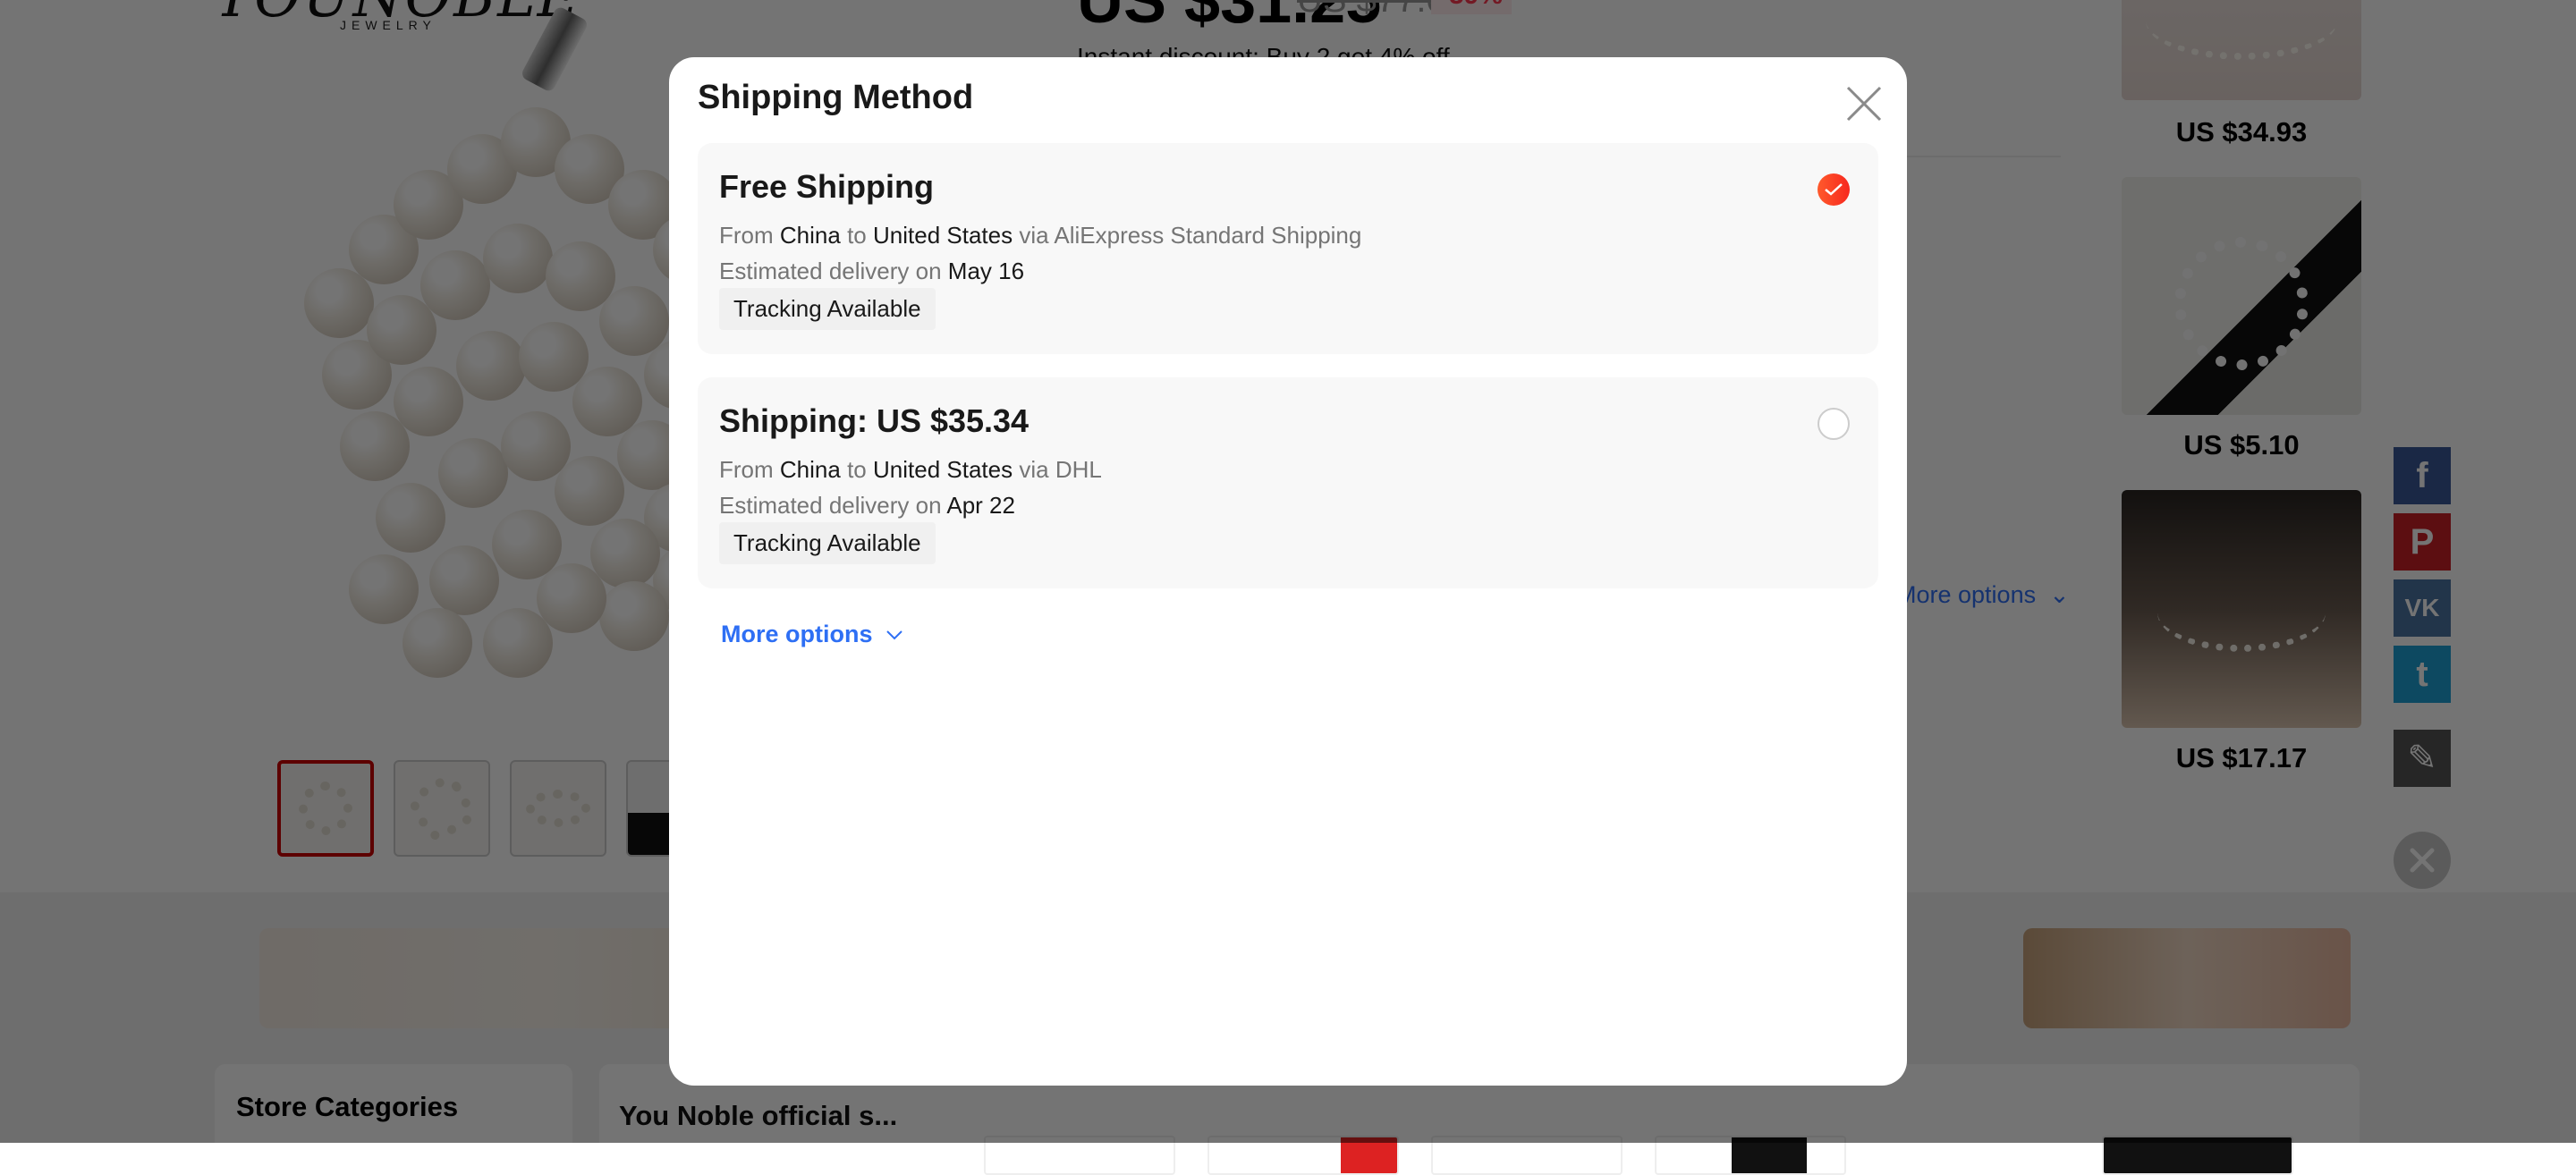  I want to click on option-delivery: Estimated delivery on May 16, so click(872, 271).